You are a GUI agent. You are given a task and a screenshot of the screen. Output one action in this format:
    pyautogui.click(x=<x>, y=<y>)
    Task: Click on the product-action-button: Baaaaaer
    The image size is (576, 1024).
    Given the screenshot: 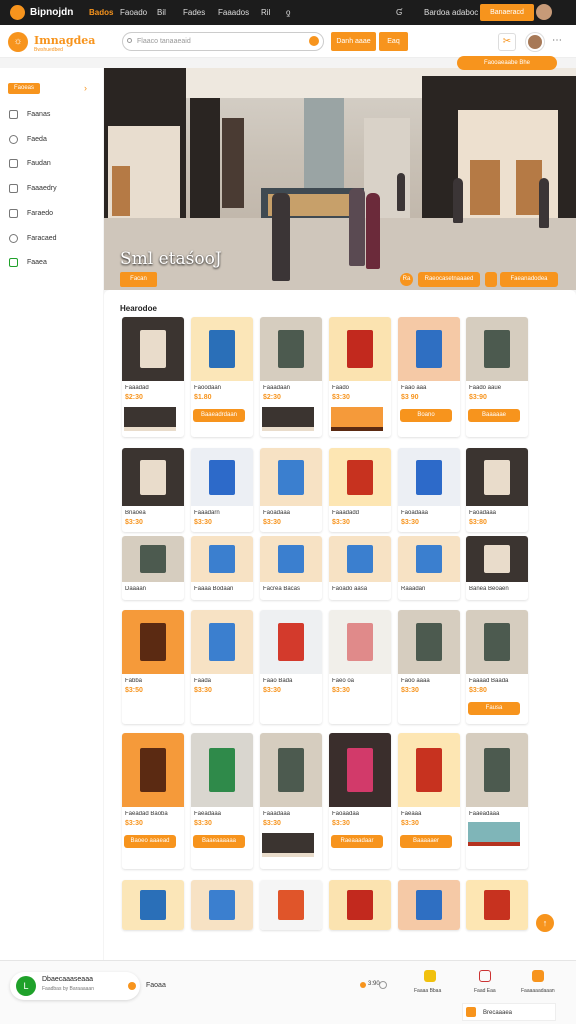 What is the action you would take?
    pyautogui.click(x=426, y=841)
    